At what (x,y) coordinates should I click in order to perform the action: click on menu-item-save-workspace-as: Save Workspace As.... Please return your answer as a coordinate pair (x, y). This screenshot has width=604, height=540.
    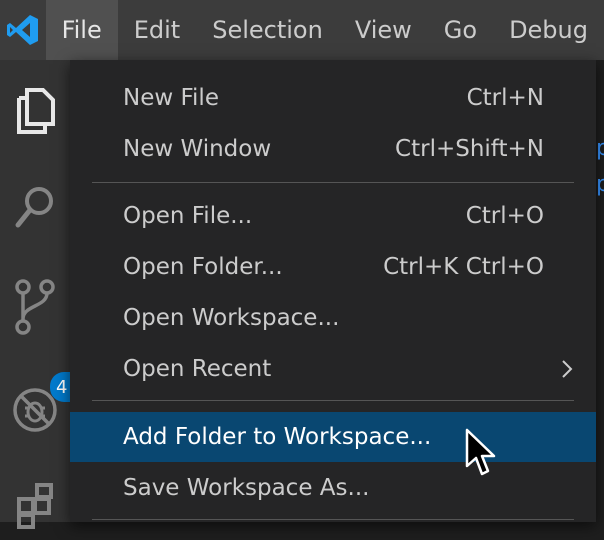
    Looking at the image, I should click on (333, 488).